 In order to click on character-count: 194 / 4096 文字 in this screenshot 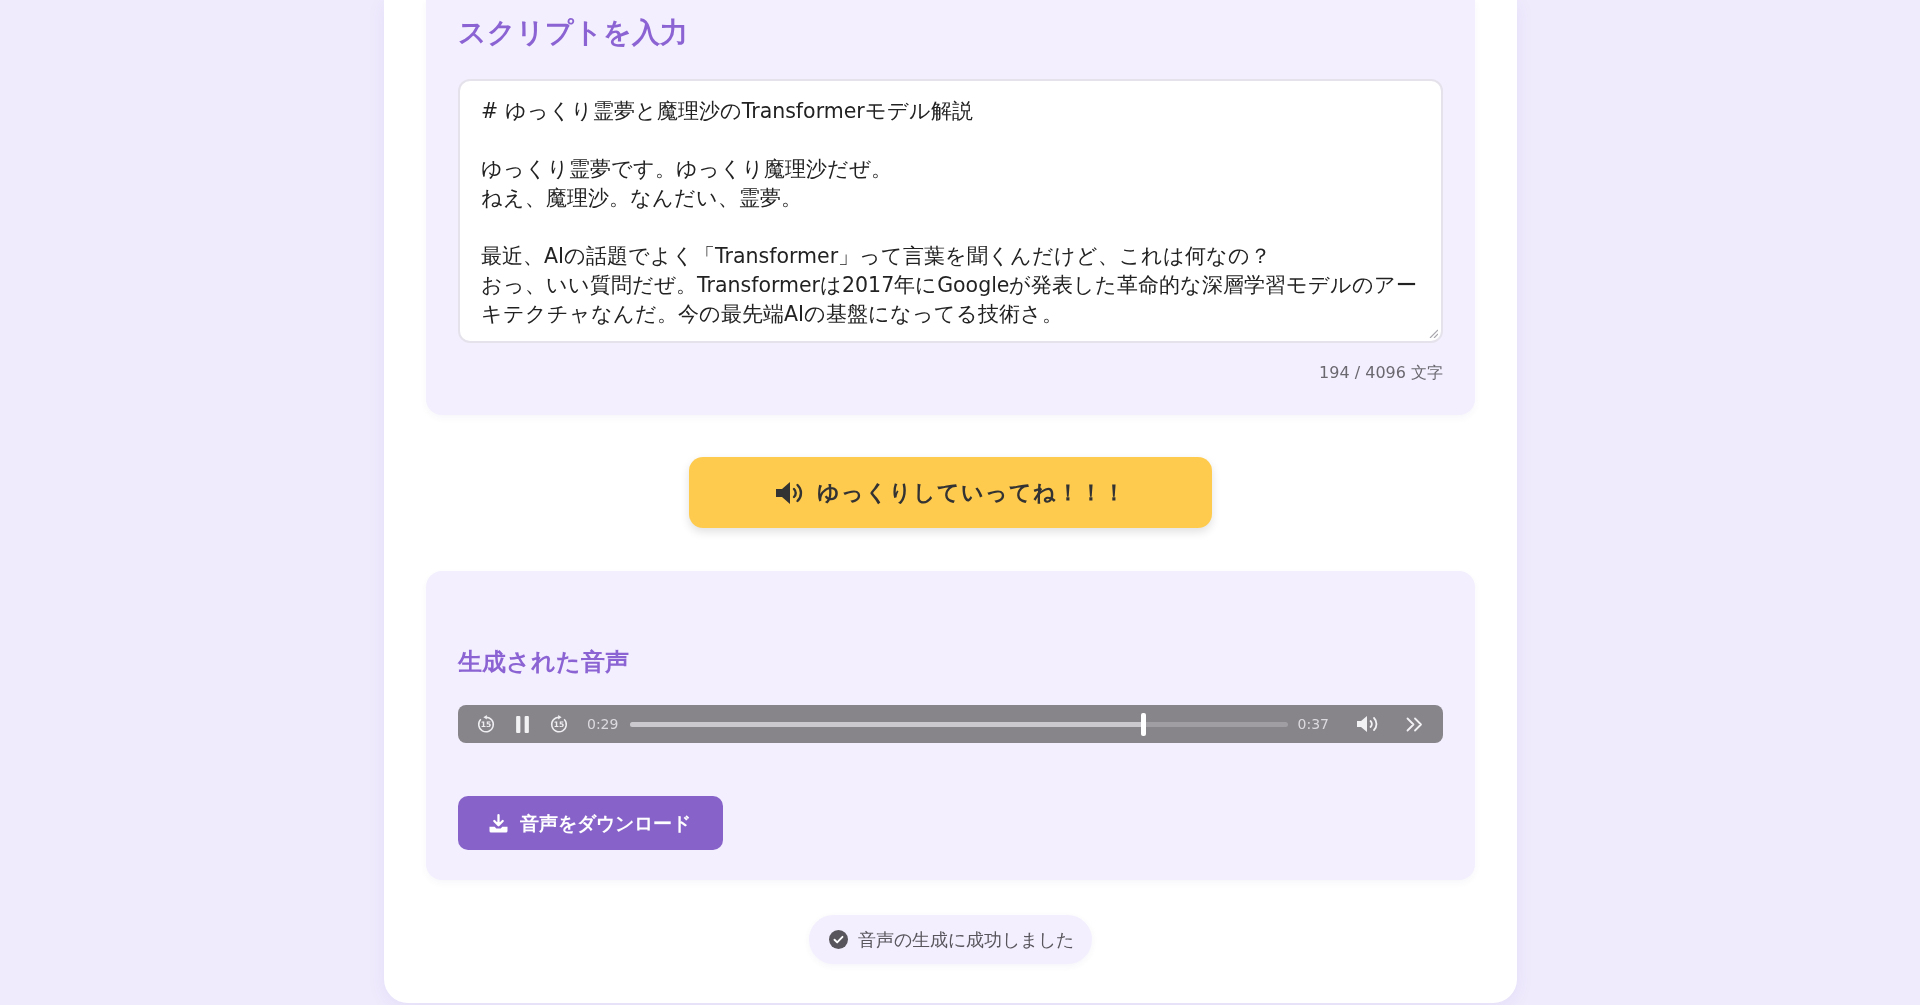, I will do `click(1381, 373)`.